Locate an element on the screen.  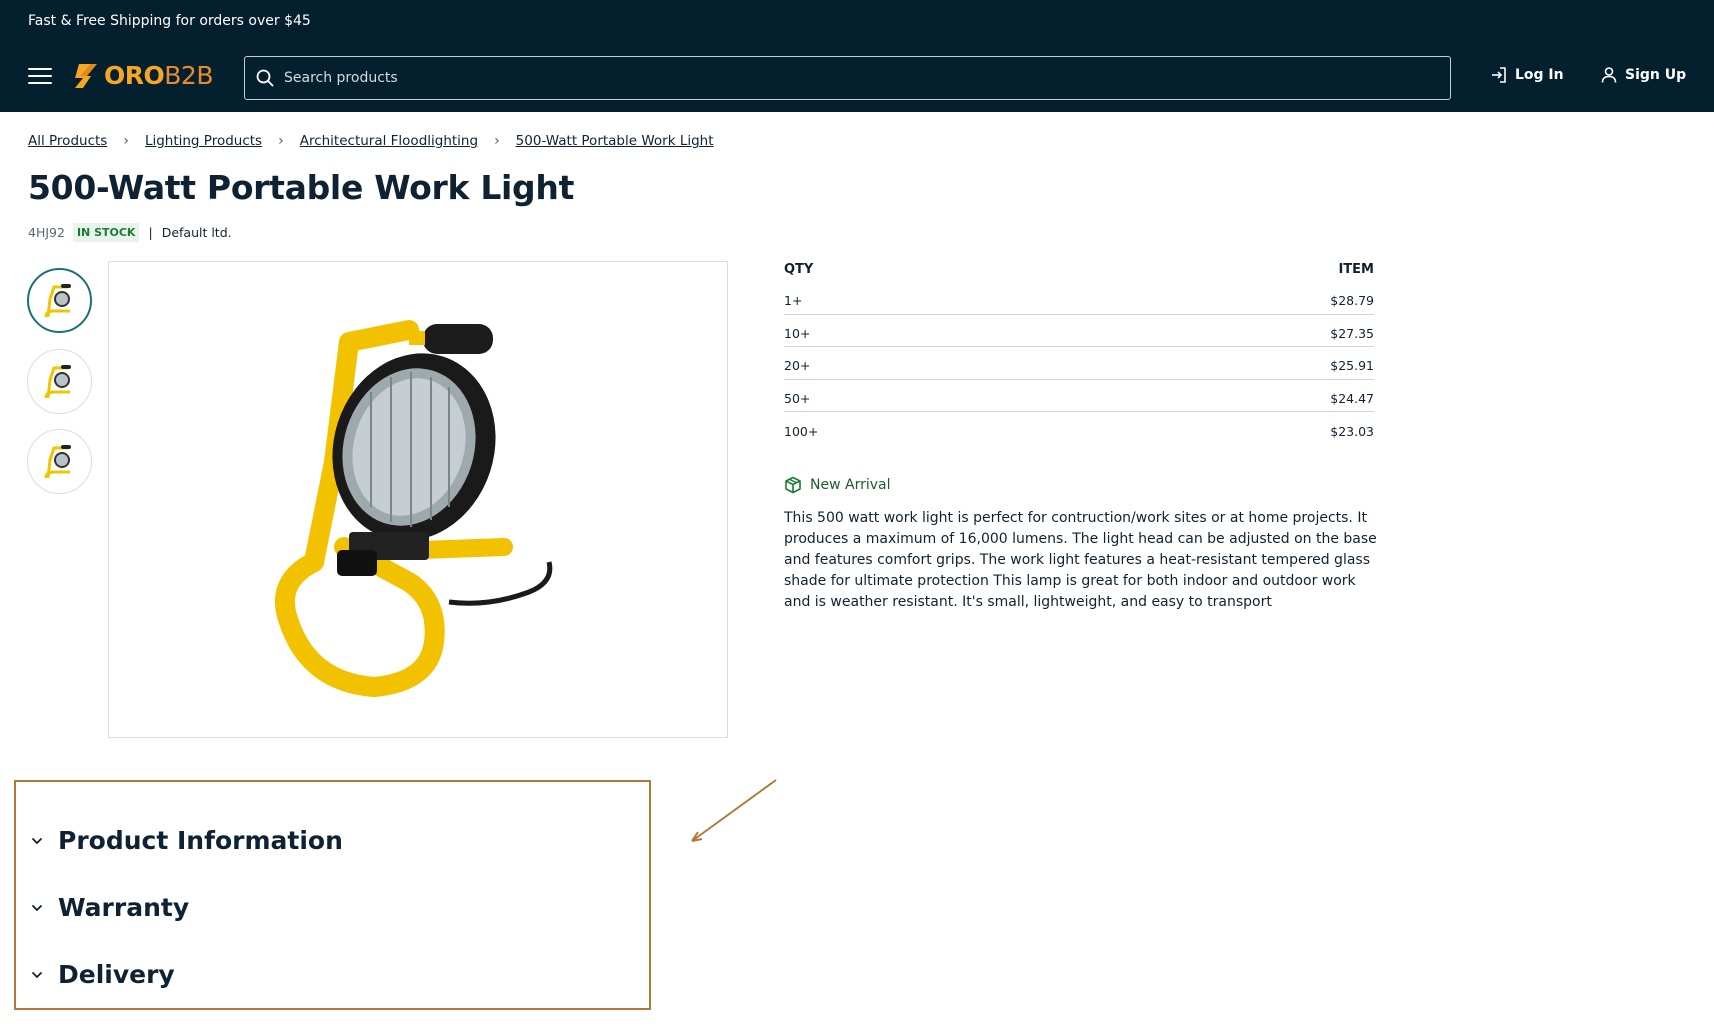
menu-icon is located at coordinates (40, 77).